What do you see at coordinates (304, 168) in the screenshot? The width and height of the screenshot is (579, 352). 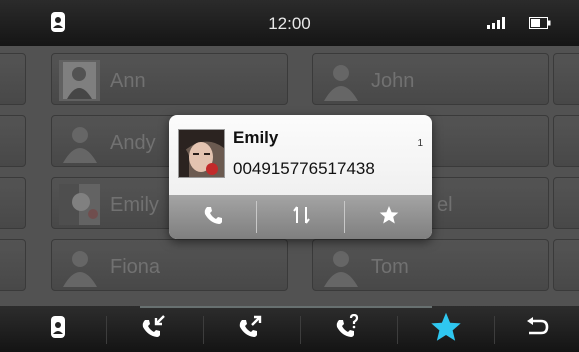 I see `popup-phone-number: 004915776517438` at bounding box center [304, 168].